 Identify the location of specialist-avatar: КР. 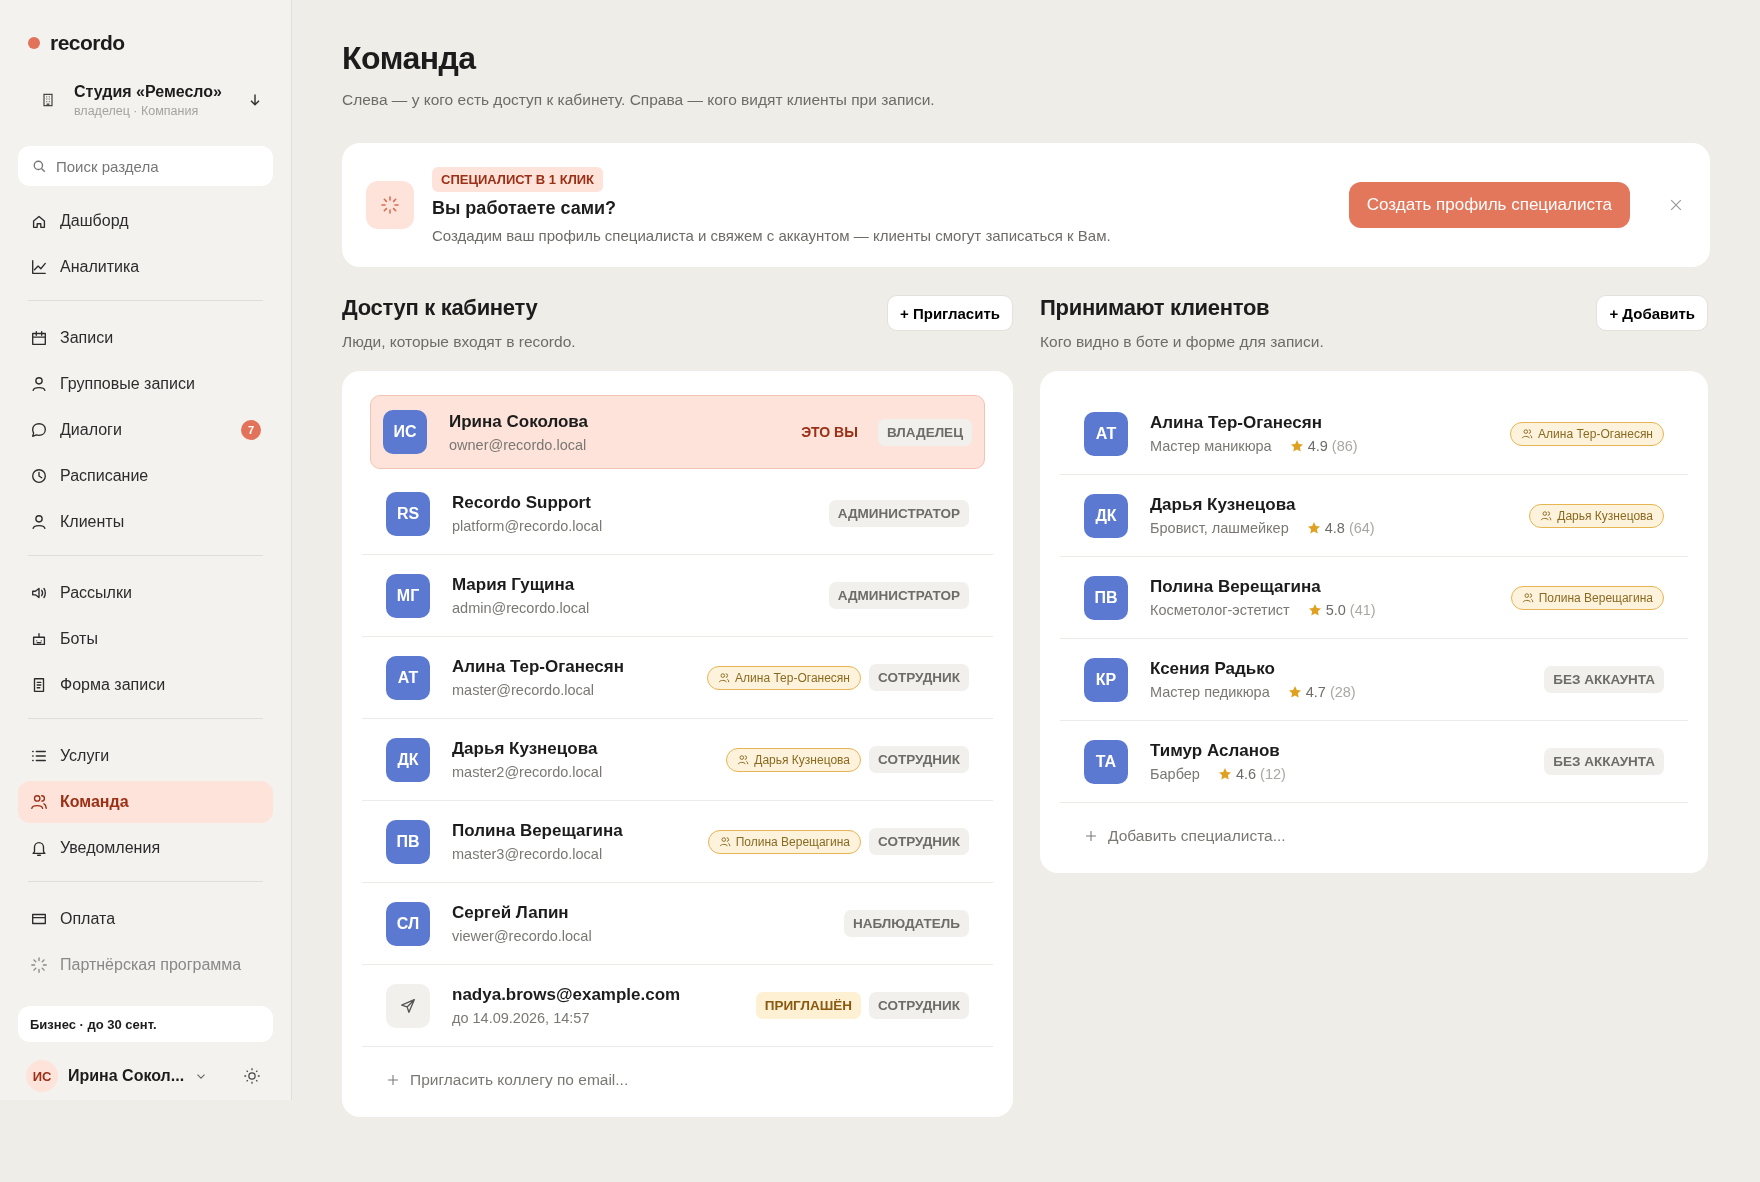
(1106, 679).